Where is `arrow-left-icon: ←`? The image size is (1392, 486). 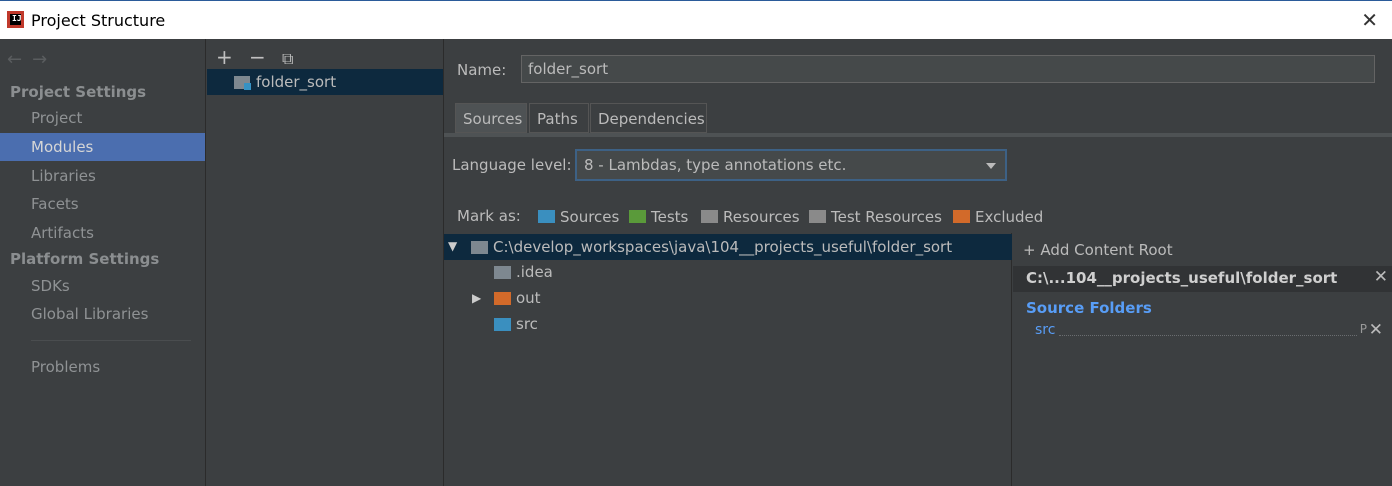
arrow-left-icon: ← is located at coordinates (19, 59).